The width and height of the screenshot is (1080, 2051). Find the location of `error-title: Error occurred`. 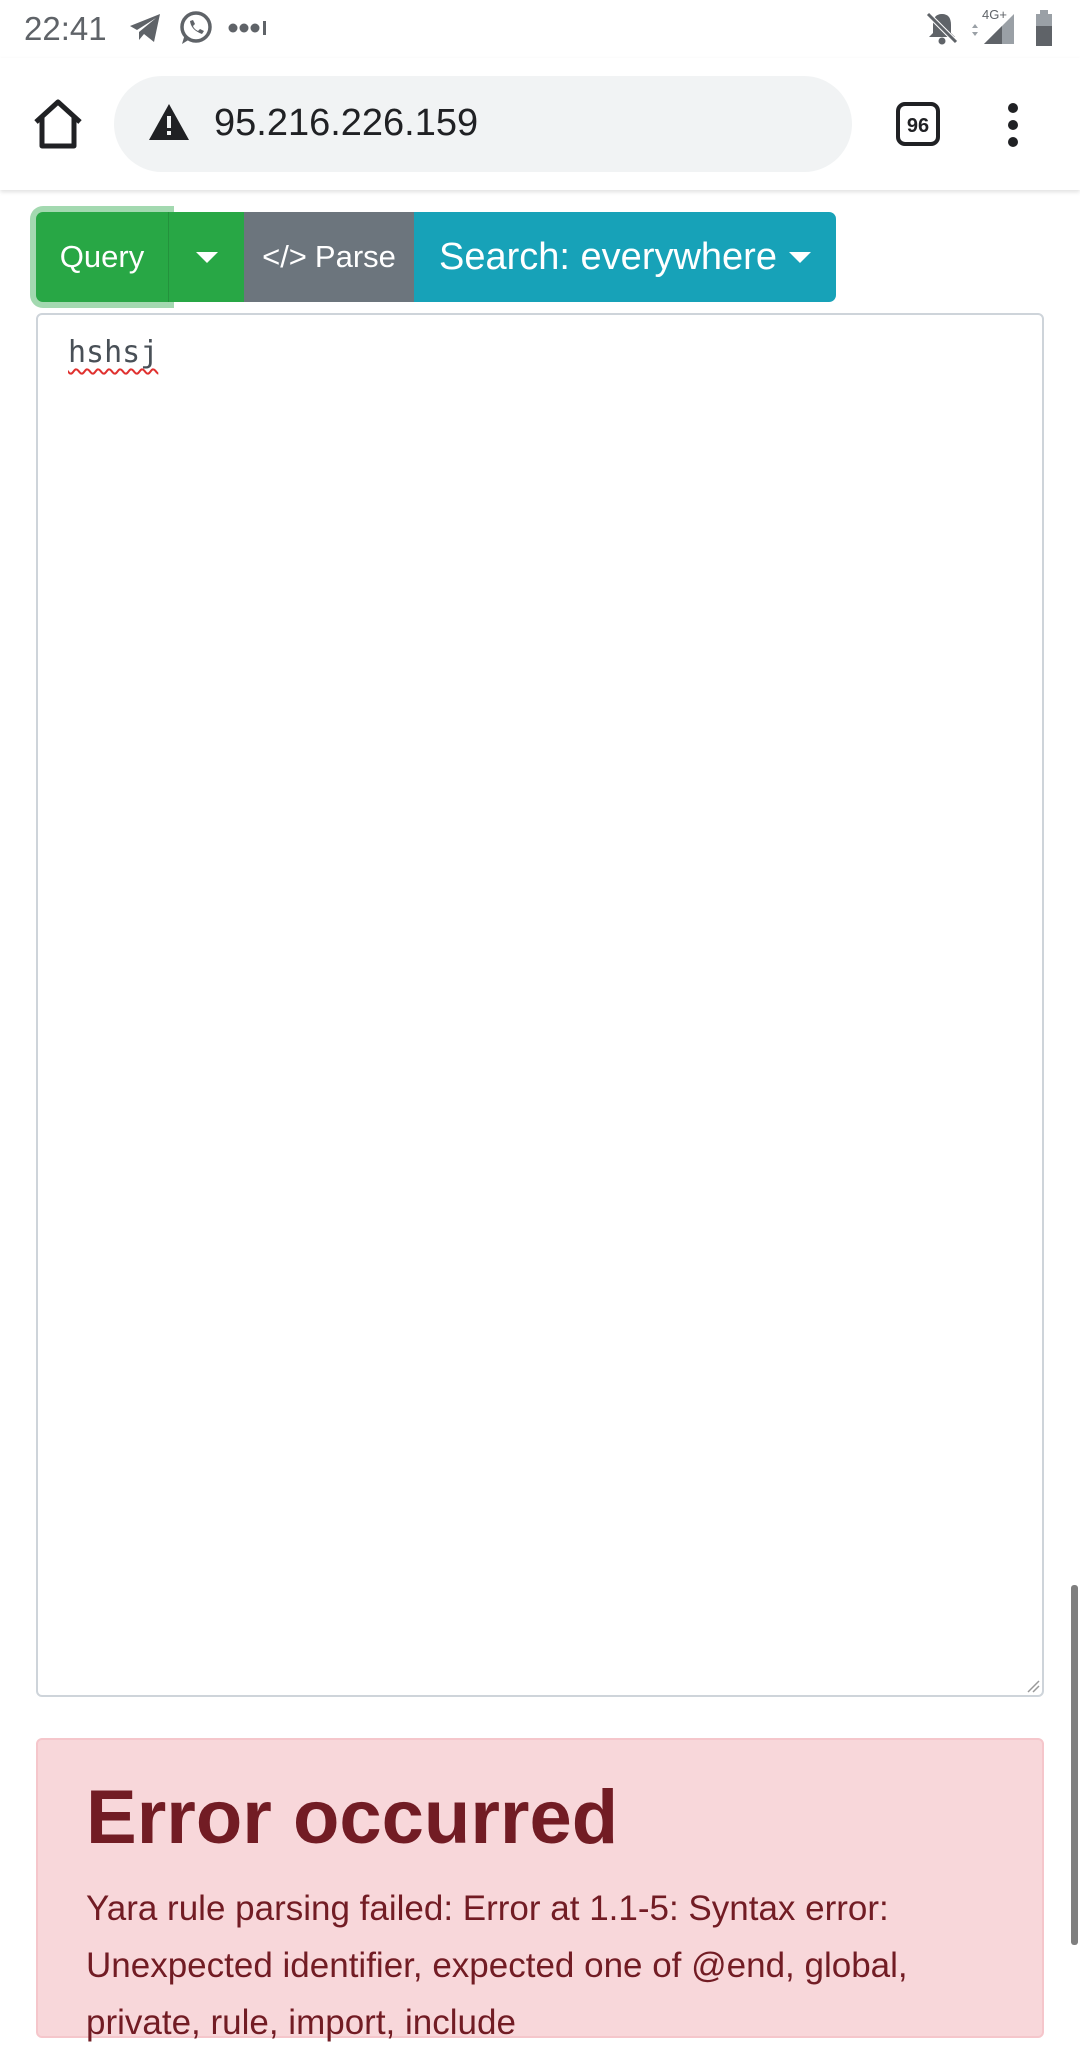

error-title: Error occurred is located at coordinates (352, 1817).